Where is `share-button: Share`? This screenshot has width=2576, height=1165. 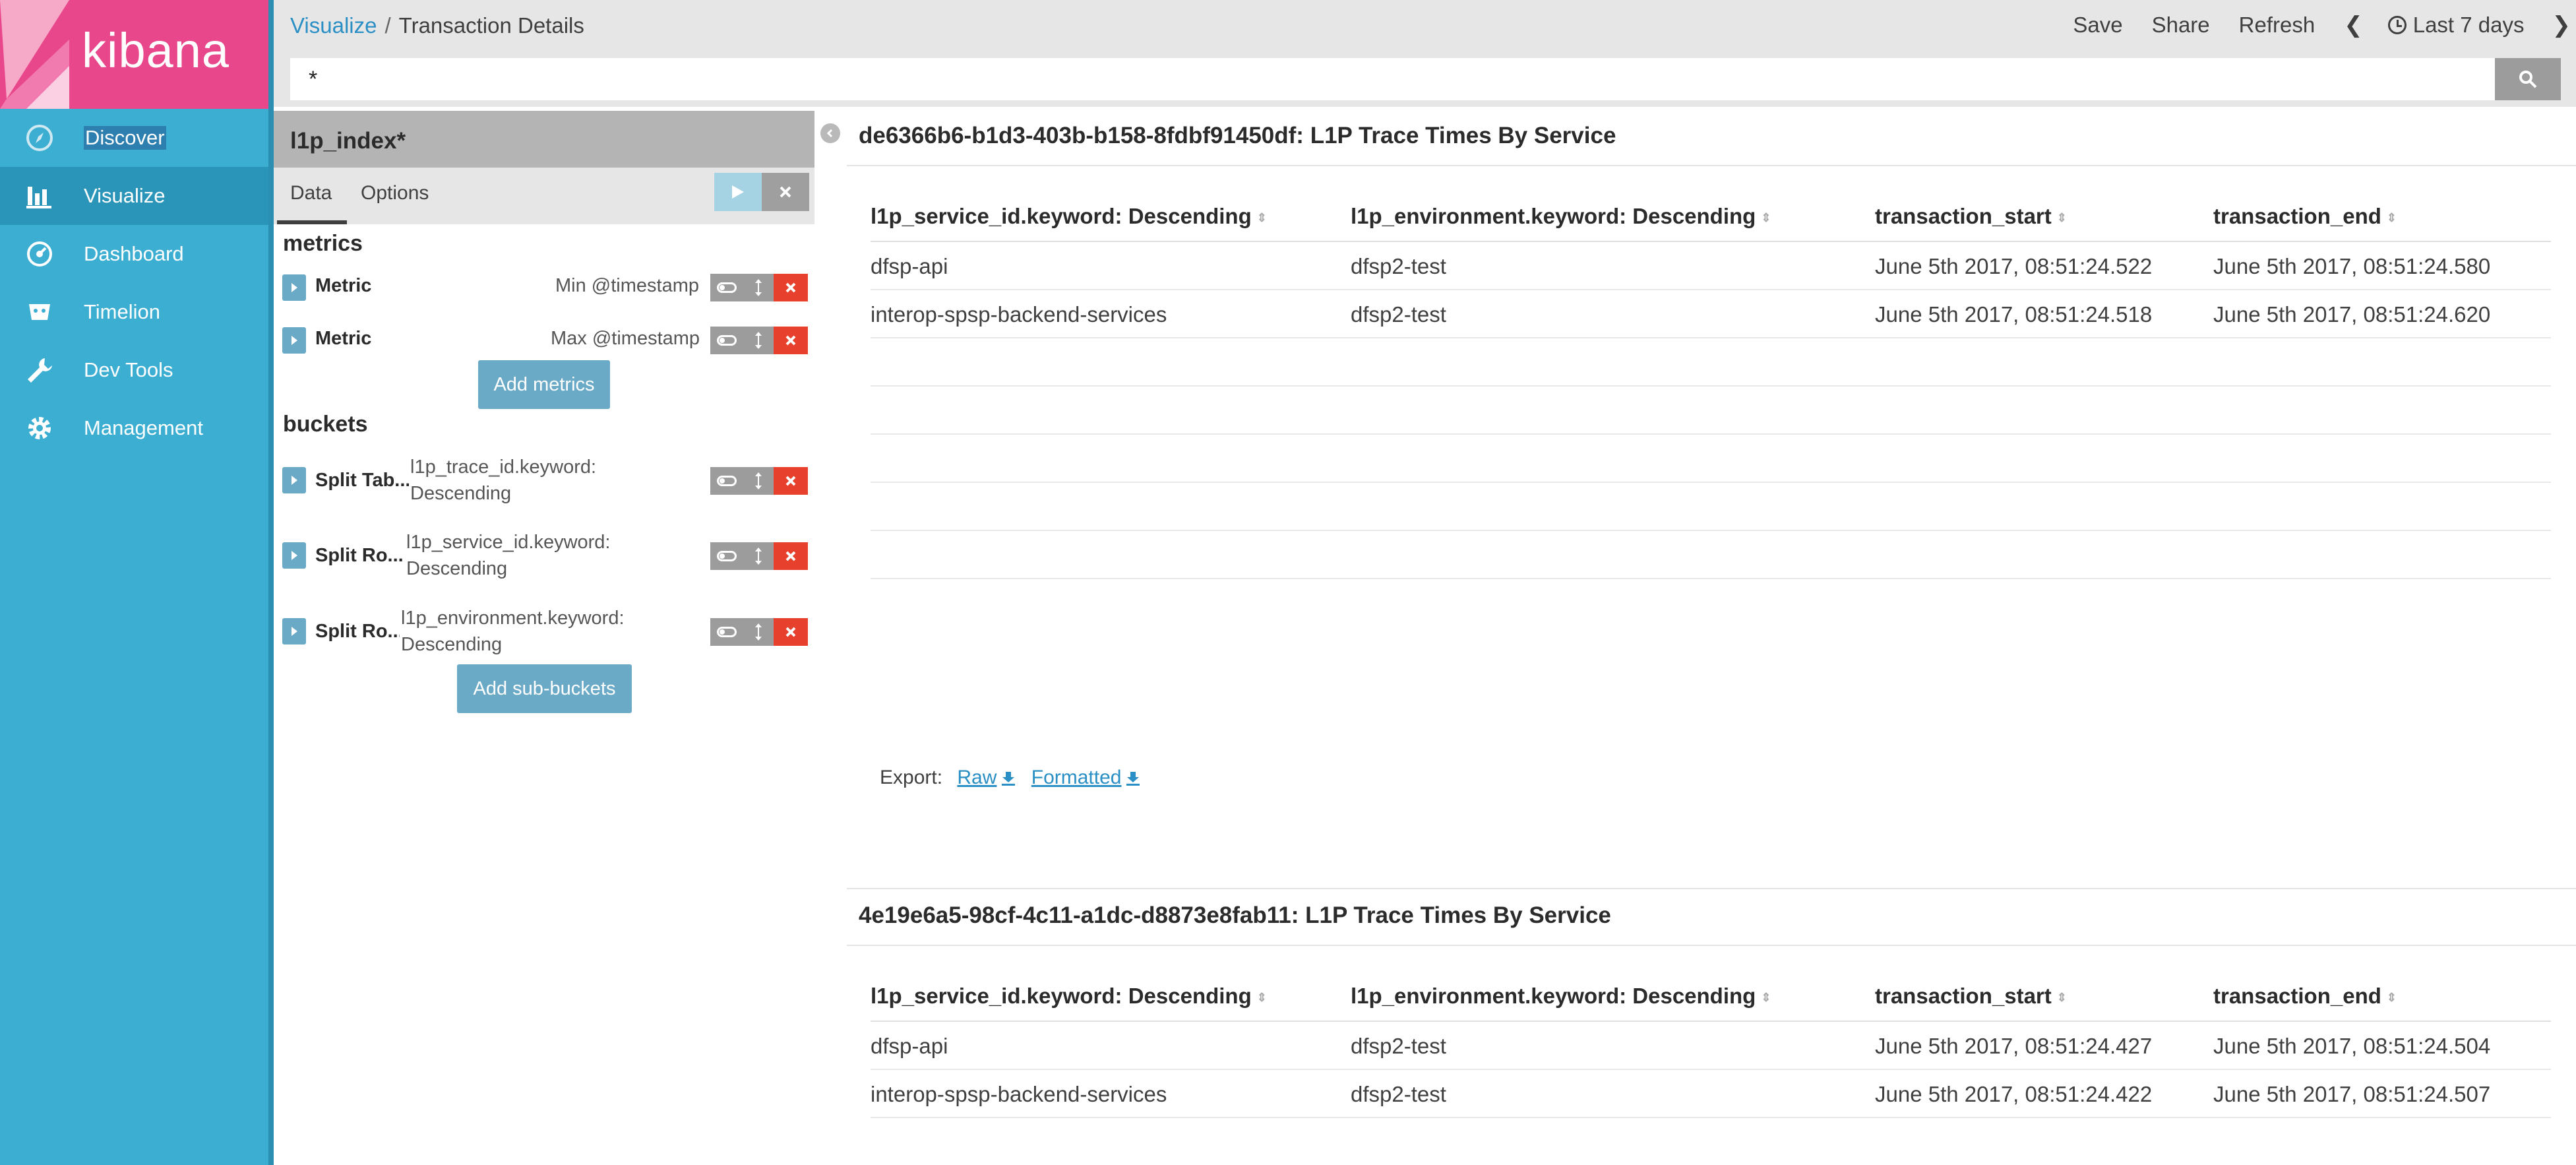
share-button: Share is located at coordinates (2181, 25).